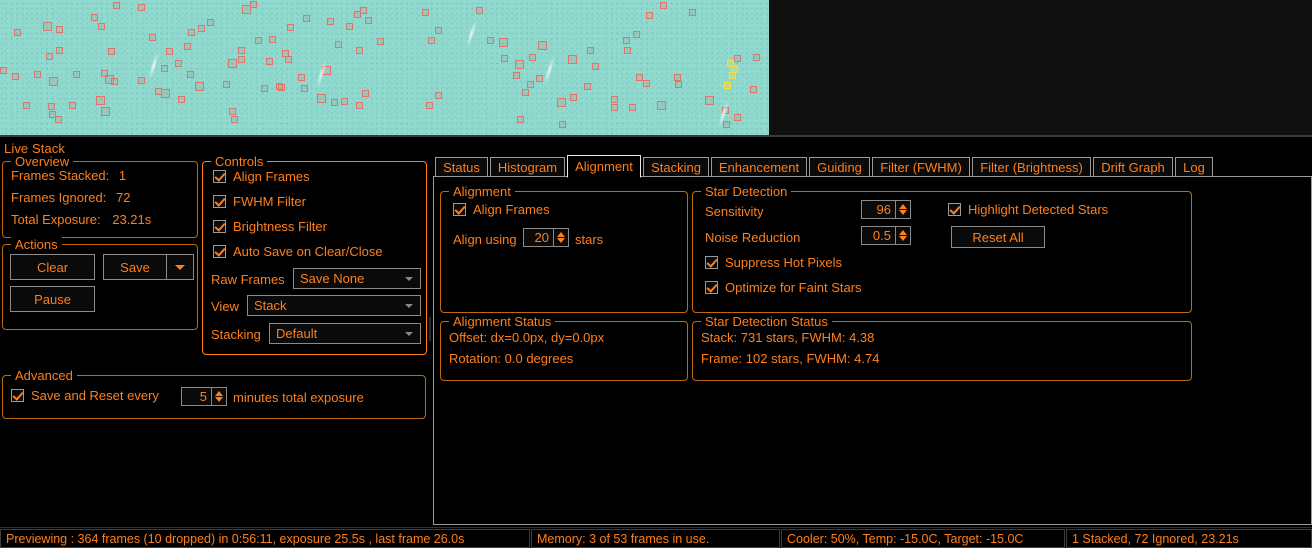  Describe the element at coordinates (676, 167) in the screenshot. I see `tab-stacking: Stacking` at that location.